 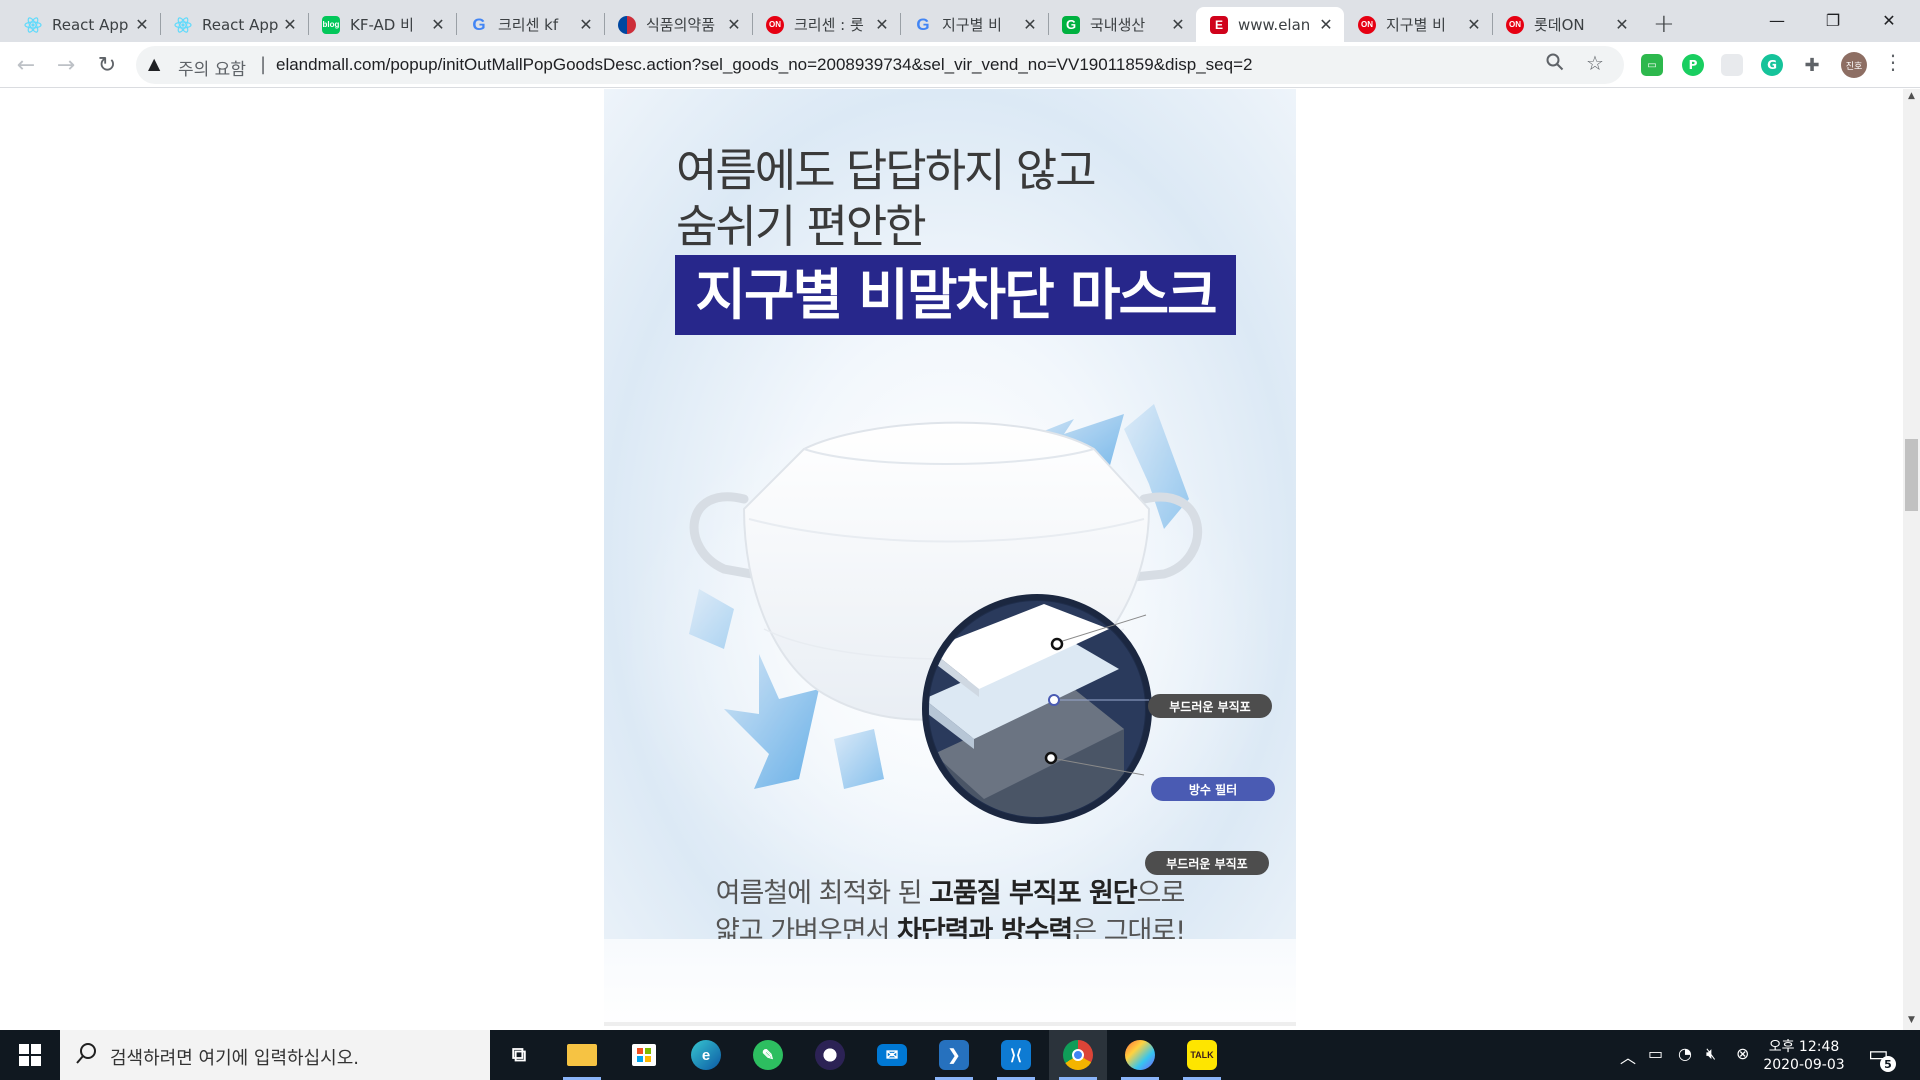 What do you see at coordinates (1772, 65) in the screenshot?
I see `grammarly-icon: G` at bounding box center [1772, 65].